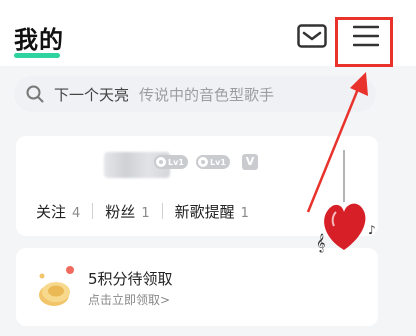 The width and height of the screenshot is (416, 336). I want to click on points-claim-link: 点击立即领取>, so click(129, 299).